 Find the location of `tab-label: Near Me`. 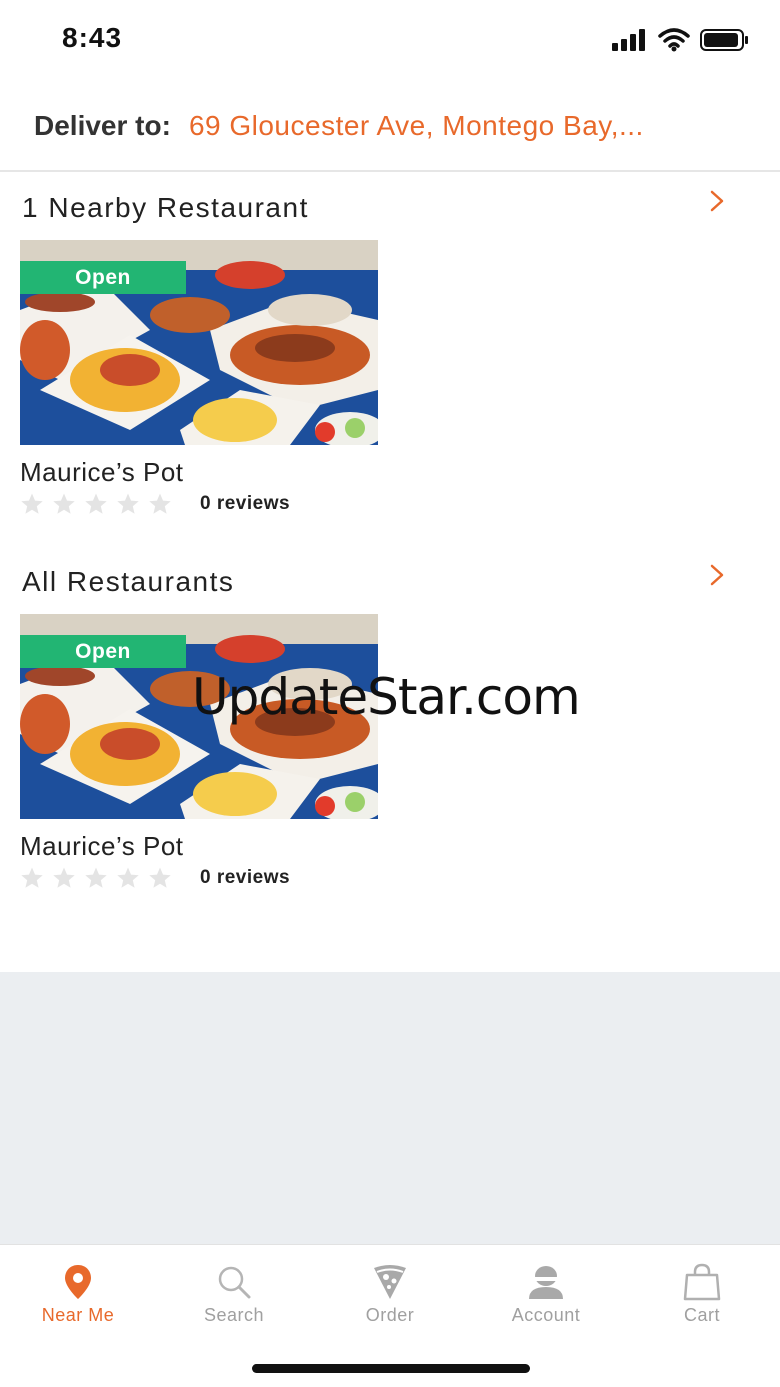

tab-label: Near Me is located at coordinates (78, 1315).